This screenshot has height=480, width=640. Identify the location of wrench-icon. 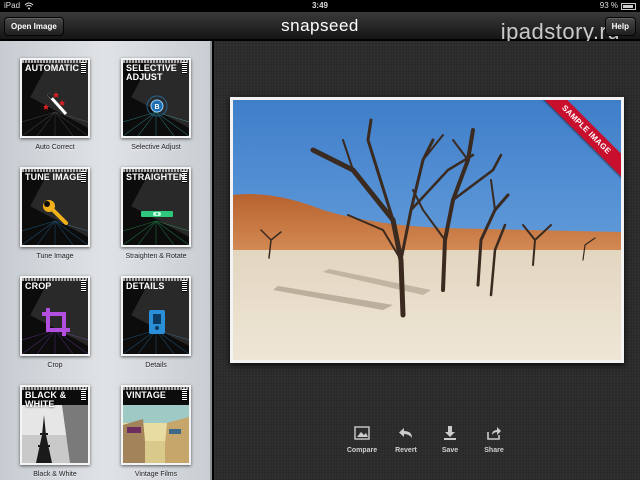
(55, 212).